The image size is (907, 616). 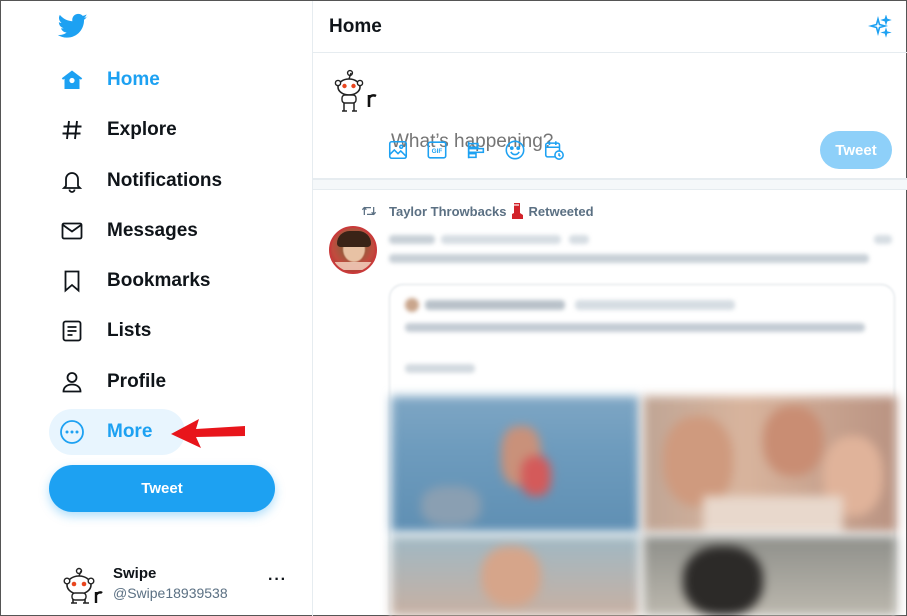 I want to click on nav-home: Home, so click(x=111, y=80).